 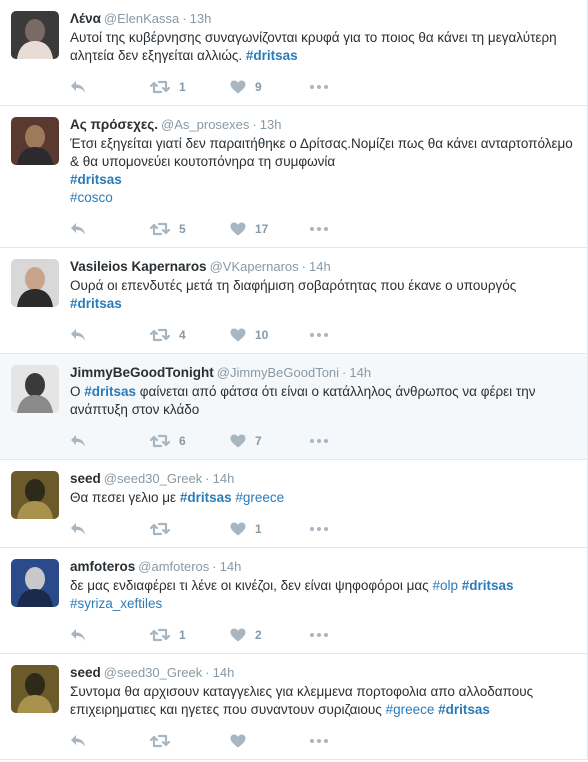 I want to click on user-handle: @ElenKassa, so click(x=141, y=18).